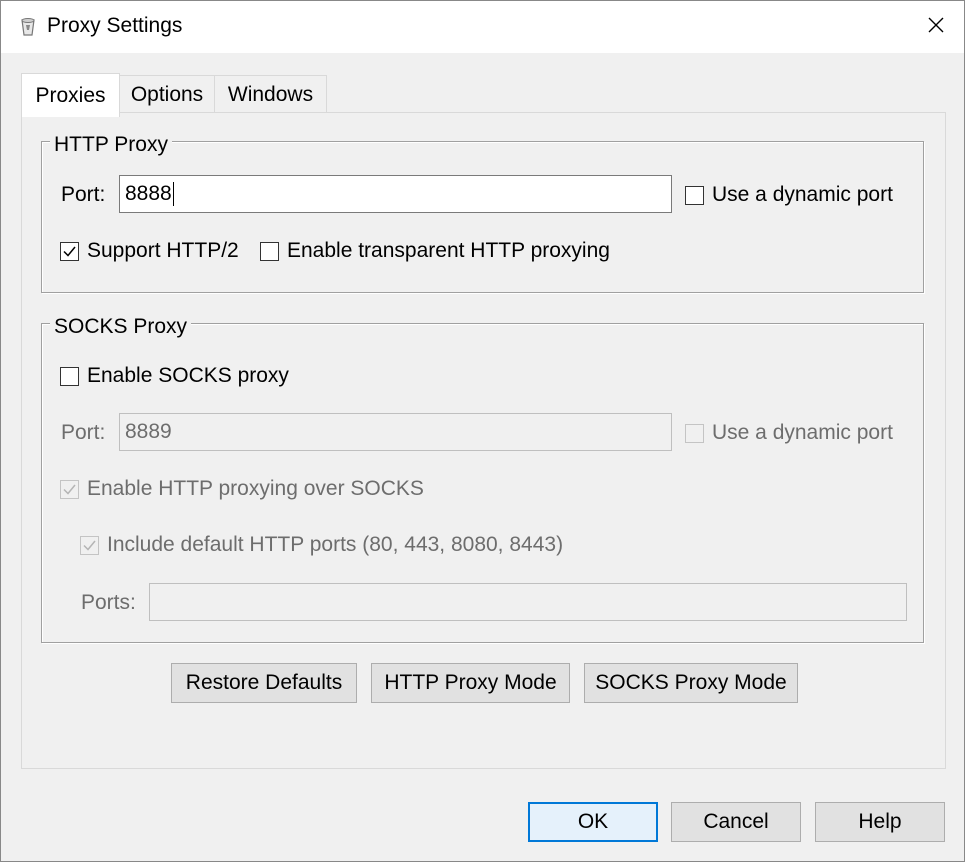 The image size is (965, 862). What do you see at coordinates (108, 602) in the screenshot?
I see `socks-ports-label: Ports:` at bounding box center [108, 602].